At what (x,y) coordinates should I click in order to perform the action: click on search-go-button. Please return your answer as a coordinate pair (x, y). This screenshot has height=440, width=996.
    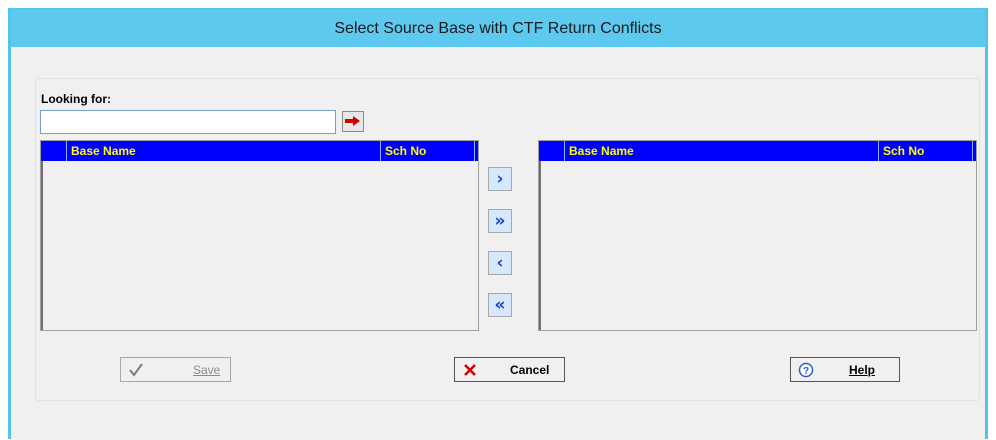
    Looking at the image, I should click on (353, 121).